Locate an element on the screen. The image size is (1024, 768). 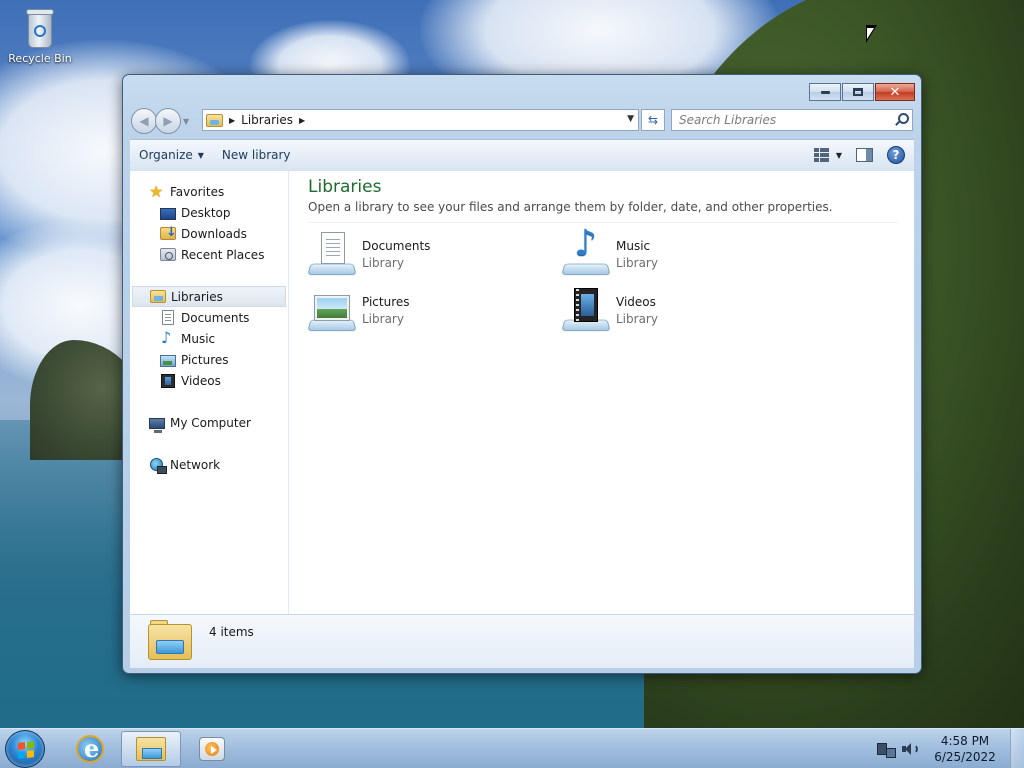
nav-music-label: Music is located at coordinates (198, 338).